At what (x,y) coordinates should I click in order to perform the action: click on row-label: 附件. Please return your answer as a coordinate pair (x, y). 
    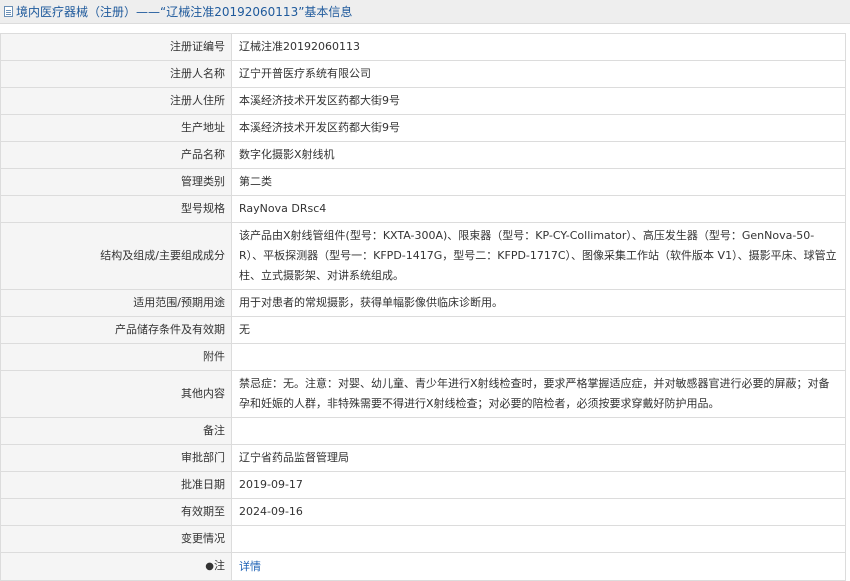
    Looking at the image, I should click on (116, 357).